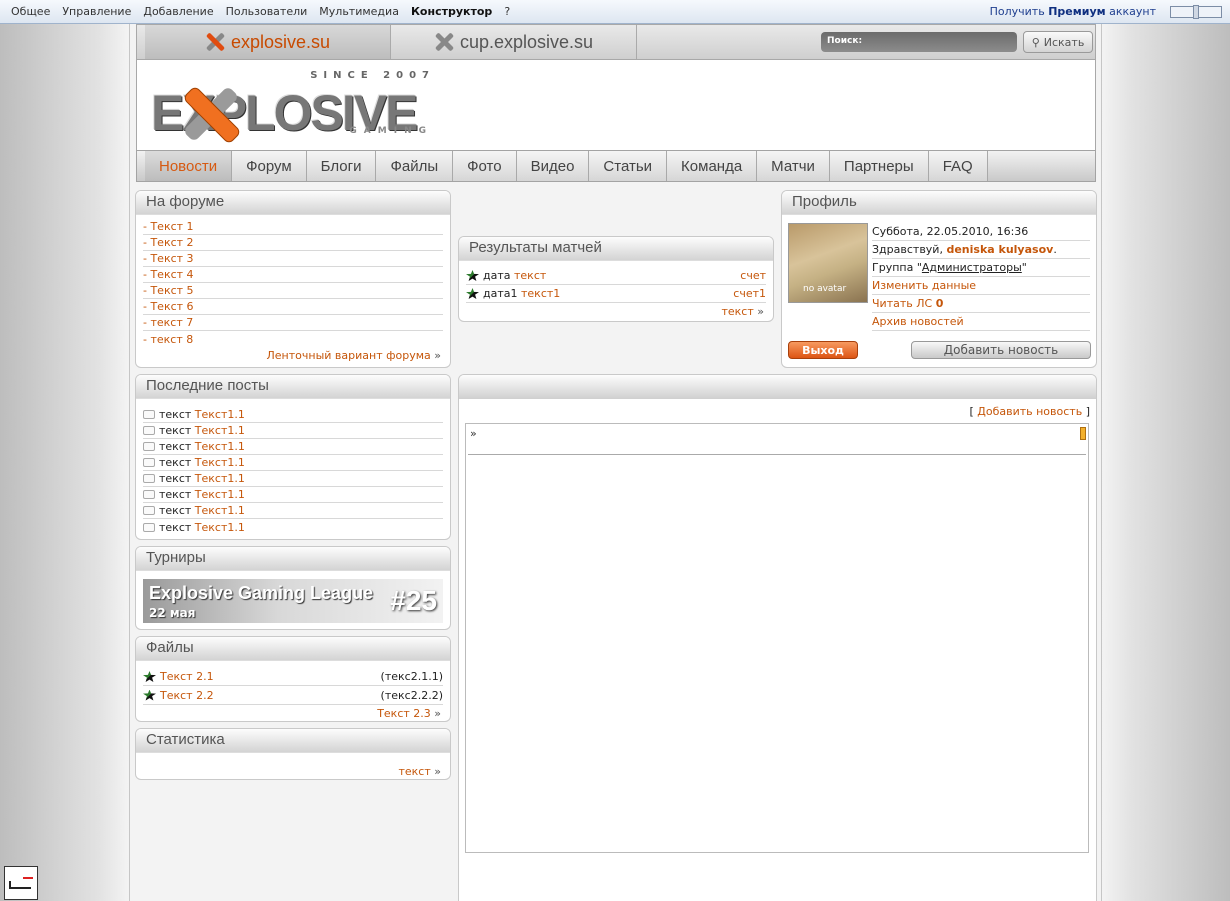 The height and width of the screenshot is (901, 1230). What do you see at coordinates (341, 166) in the screenshot?
I see `nav-blogs: Блоги` at bounding box center [341, 166].